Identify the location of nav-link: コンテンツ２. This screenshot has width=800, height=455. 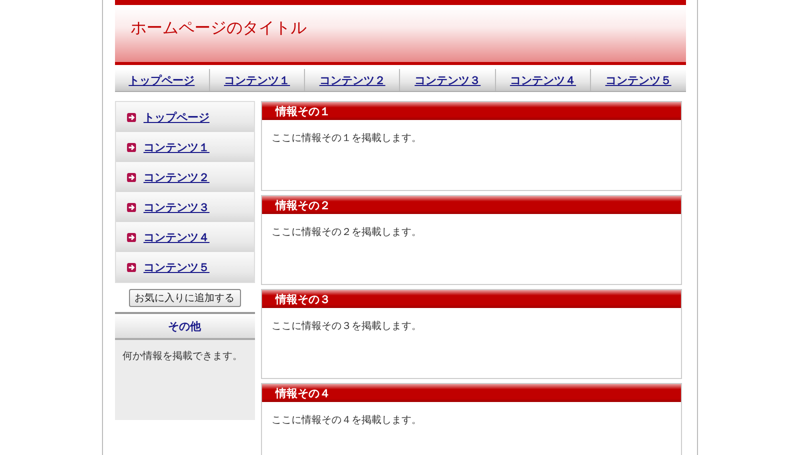
(352, 80).